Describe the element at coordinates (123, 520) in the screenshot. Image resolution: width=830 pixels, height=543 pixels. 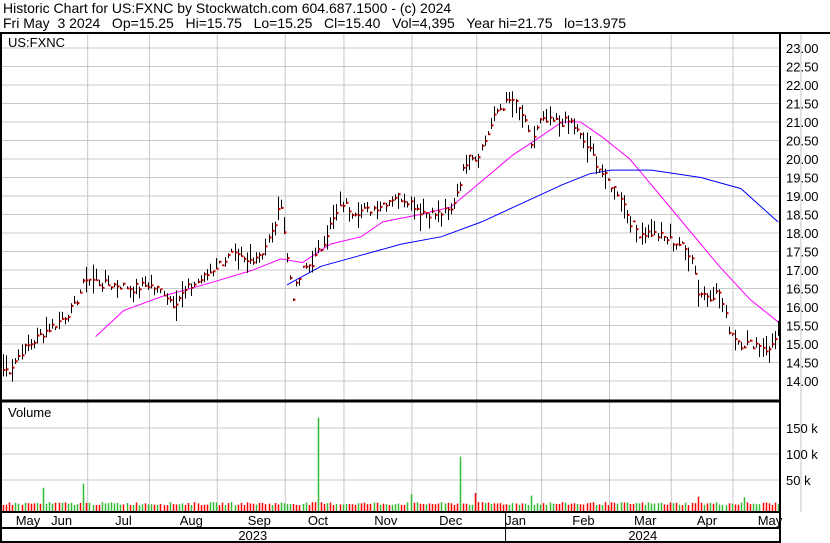
I see `month-label: Jul` at that location.